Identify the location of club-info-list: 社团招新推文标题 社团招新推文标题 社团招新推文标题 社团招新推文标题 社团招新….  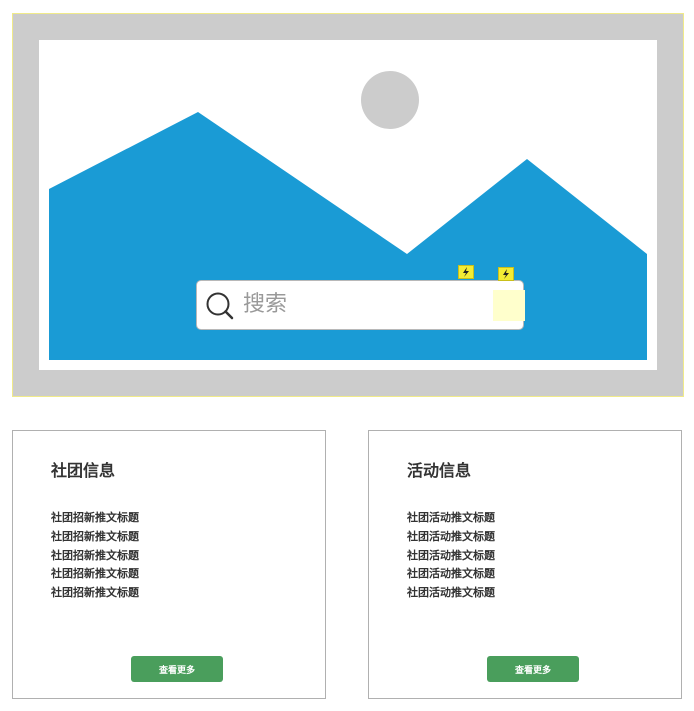
(95, 556).